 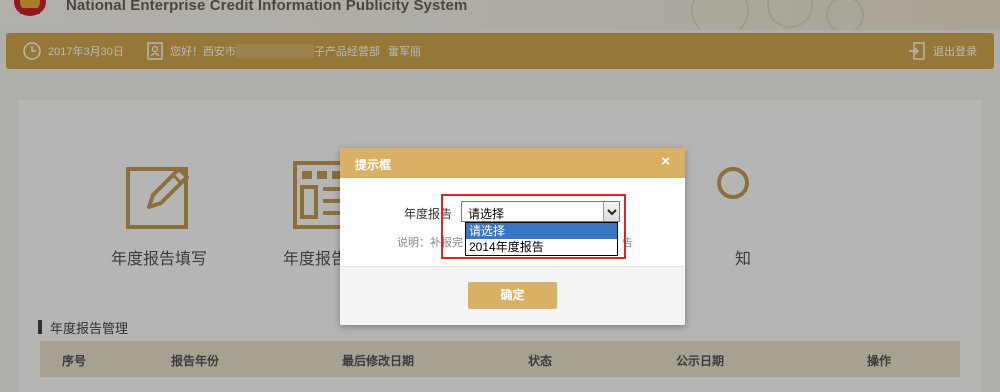 I want to click on dialog-title: 提示框, so click(x=373, y=165).